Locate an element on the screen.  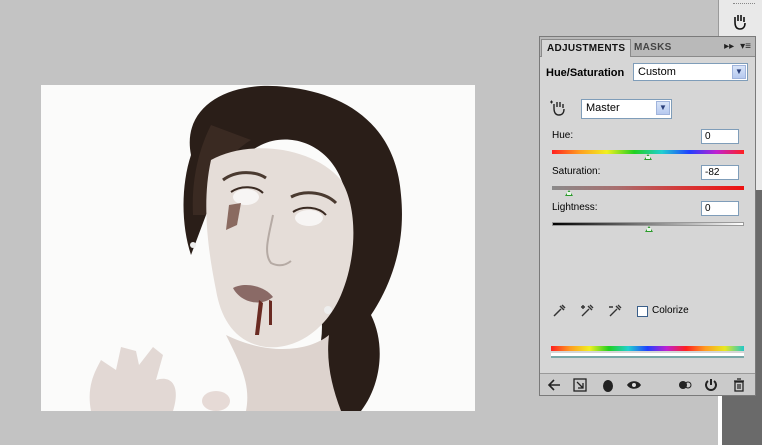
trash-icon is located at coordinates (739, 385).